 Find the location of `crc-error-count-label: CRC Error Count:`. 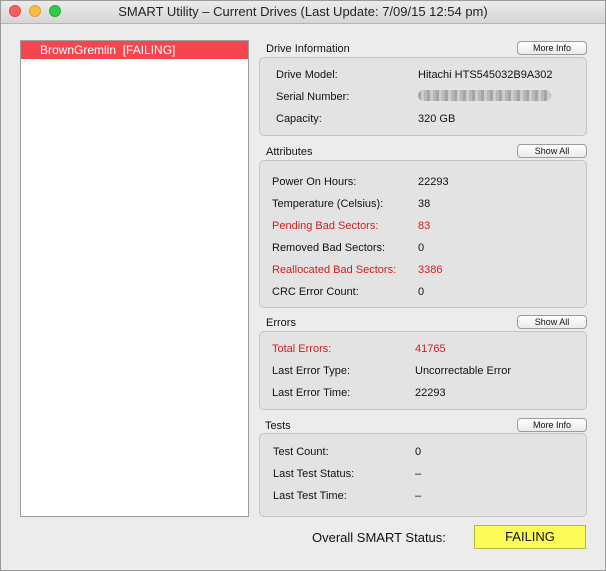

crc-error-count-label: CRC Error Count: is located at coordinates (315, 292).